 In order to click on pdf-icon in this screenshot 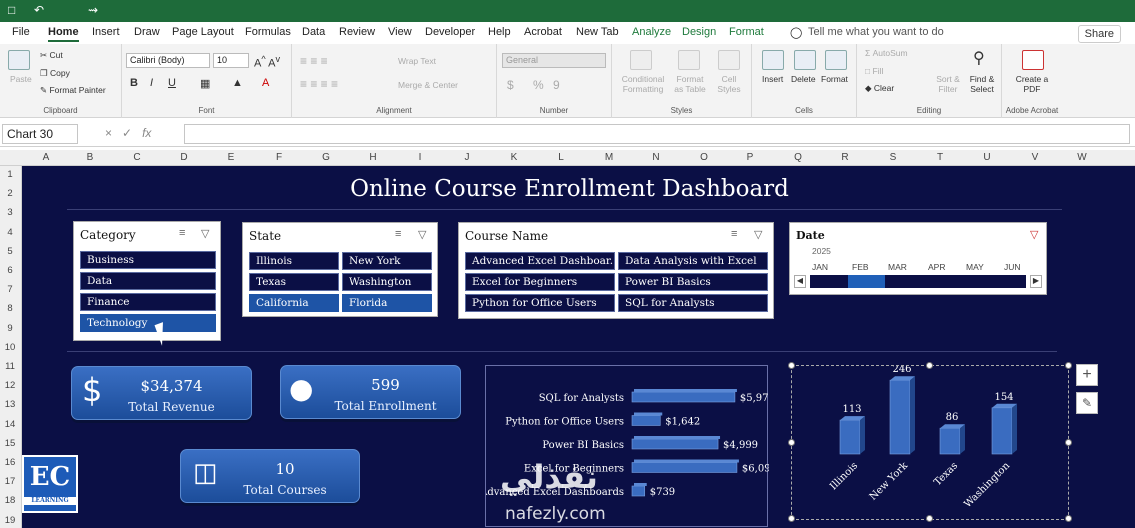, I will do `click(1033, 60)`.